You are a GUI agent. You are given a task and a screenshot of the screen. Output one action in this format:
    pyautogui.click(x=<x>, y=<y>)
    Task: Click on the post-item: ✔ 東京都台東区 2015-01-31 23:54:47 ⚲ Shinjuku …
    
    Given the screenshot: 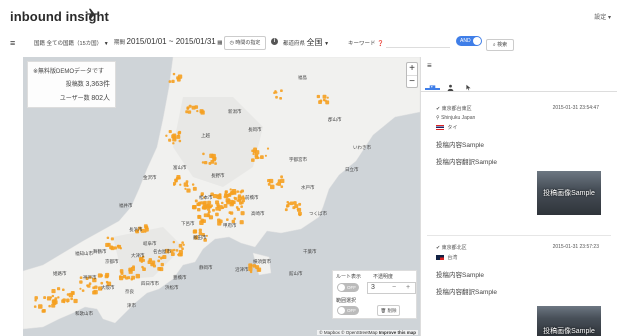 What is the action you would take?
    pyautogui.click(x=518, y=163)
    